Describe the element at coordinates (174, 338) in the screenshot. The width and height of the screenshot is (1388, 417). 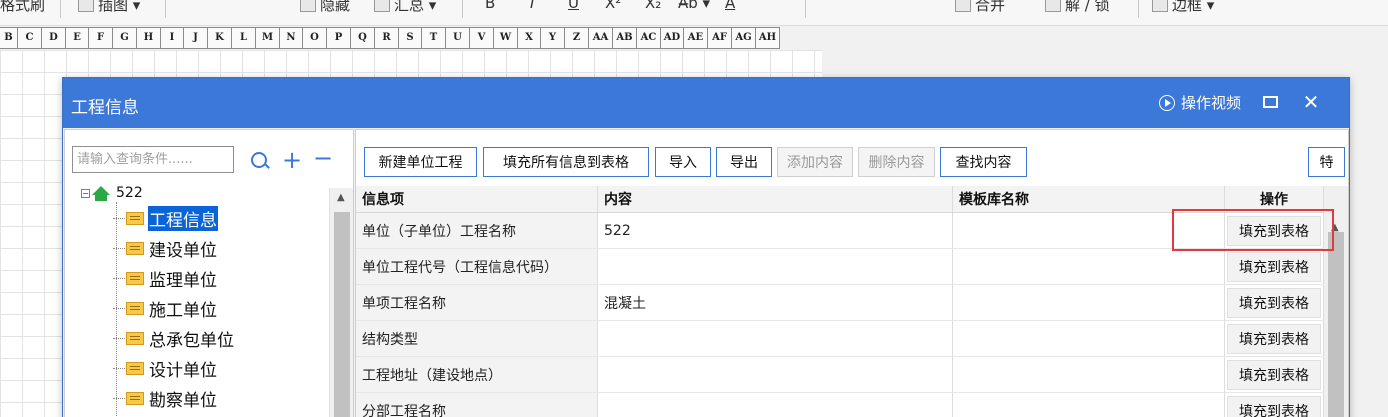
I see `tree-item-general-contractor: 总承包单位` at that location.